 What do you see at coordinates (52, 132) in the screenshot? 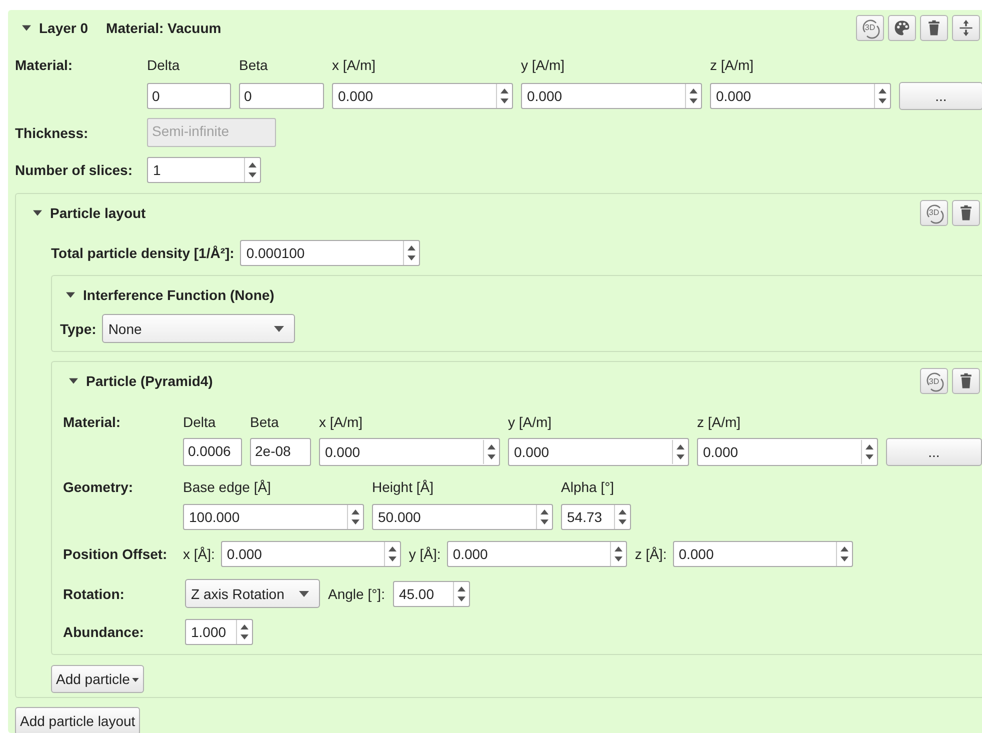
I see `thickness-label: Thickness:` at bounding box center [52, 132].